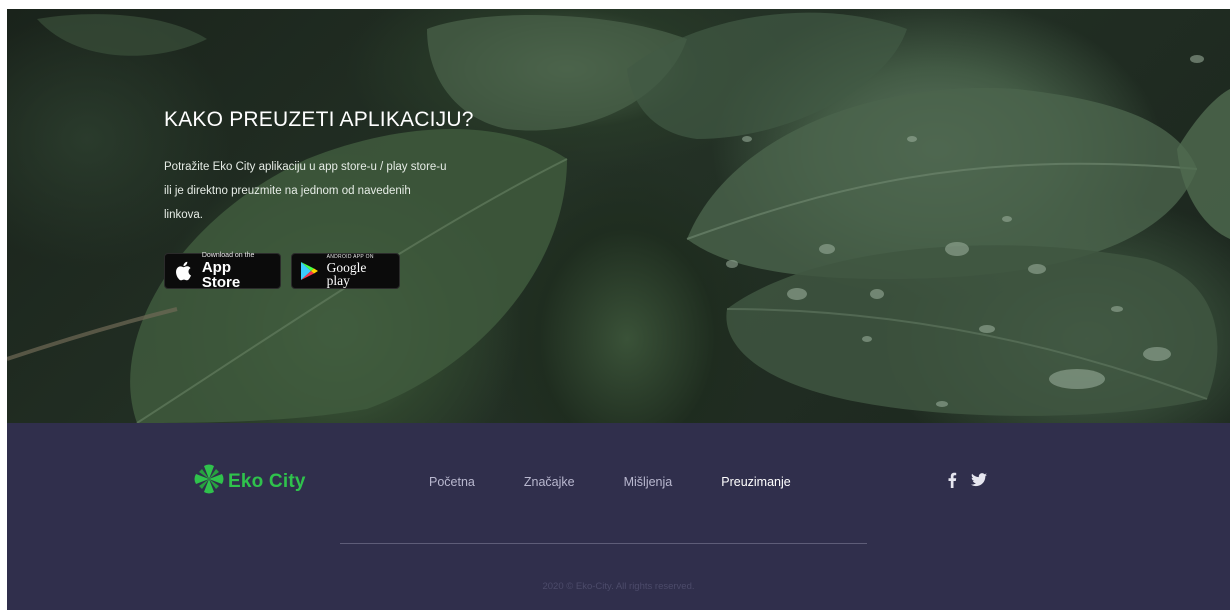 This screenshot has width=1230, height=610. Describe the element at coordinates (618, 586) in the screenshot. I see `copyright-text: 2020 © Eko-City. All rights reserved.` at that location.